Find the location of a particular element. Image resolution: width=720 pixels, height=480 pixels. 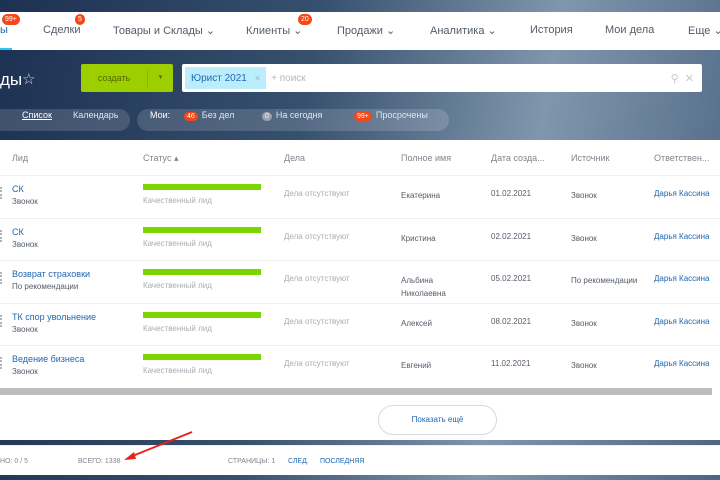

nav-item-products: Товары и Склады ⌄ is located at coordinates (164, 30).